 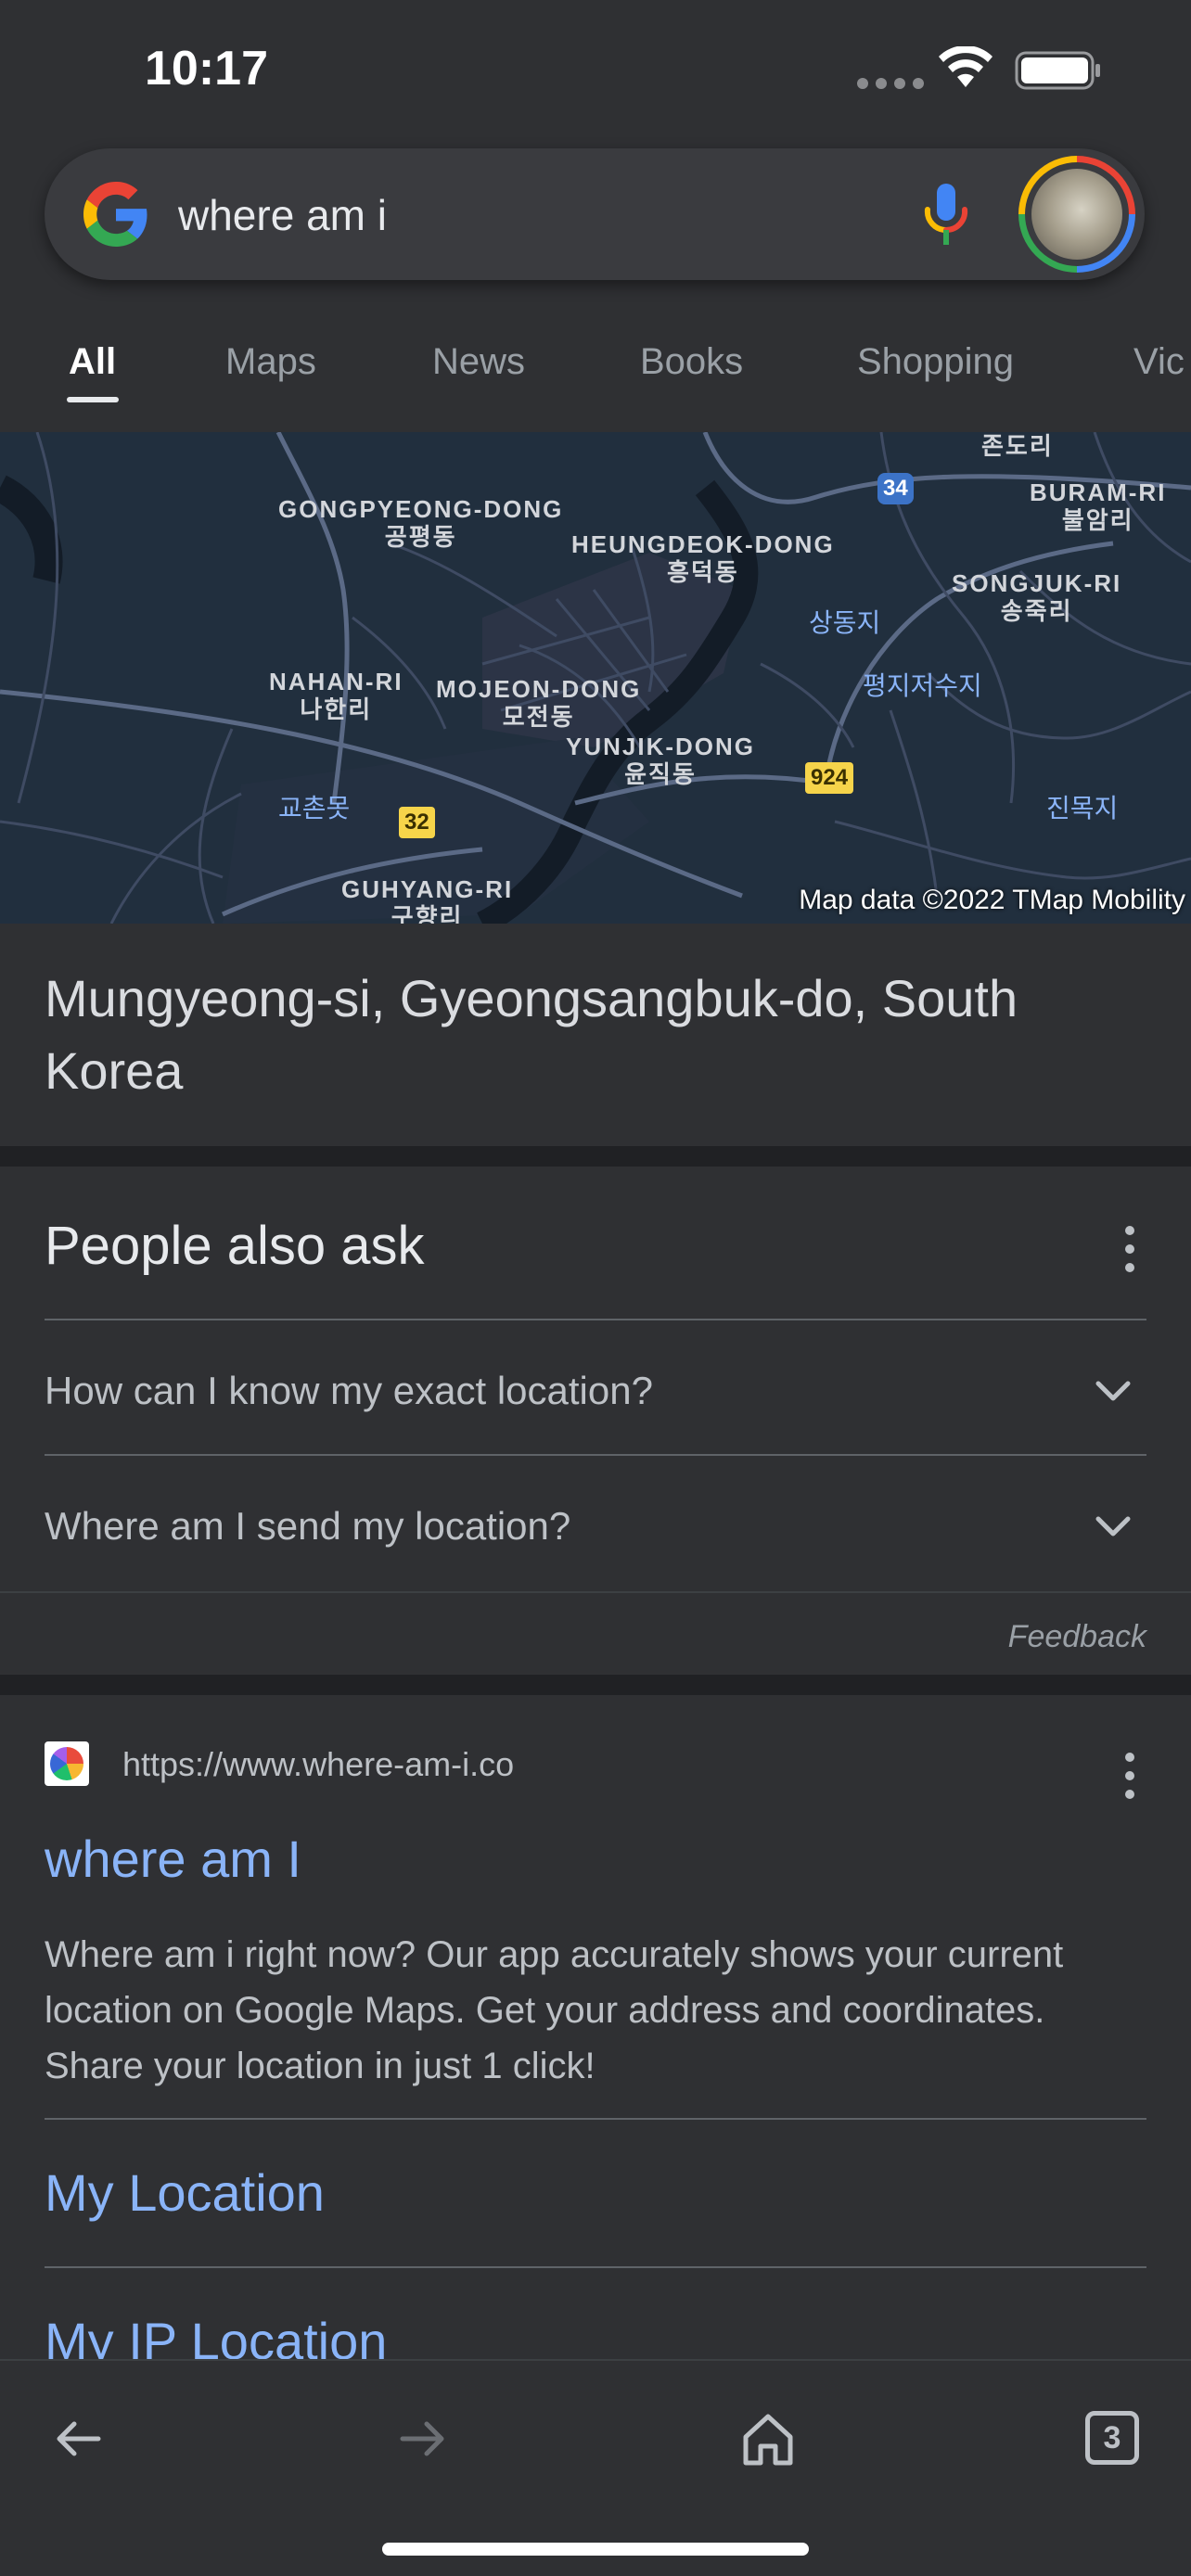 What do you see at coordinates (115, 214) in the screenshot?
I see `google-logo-icon` at bounding box center [115, 214].